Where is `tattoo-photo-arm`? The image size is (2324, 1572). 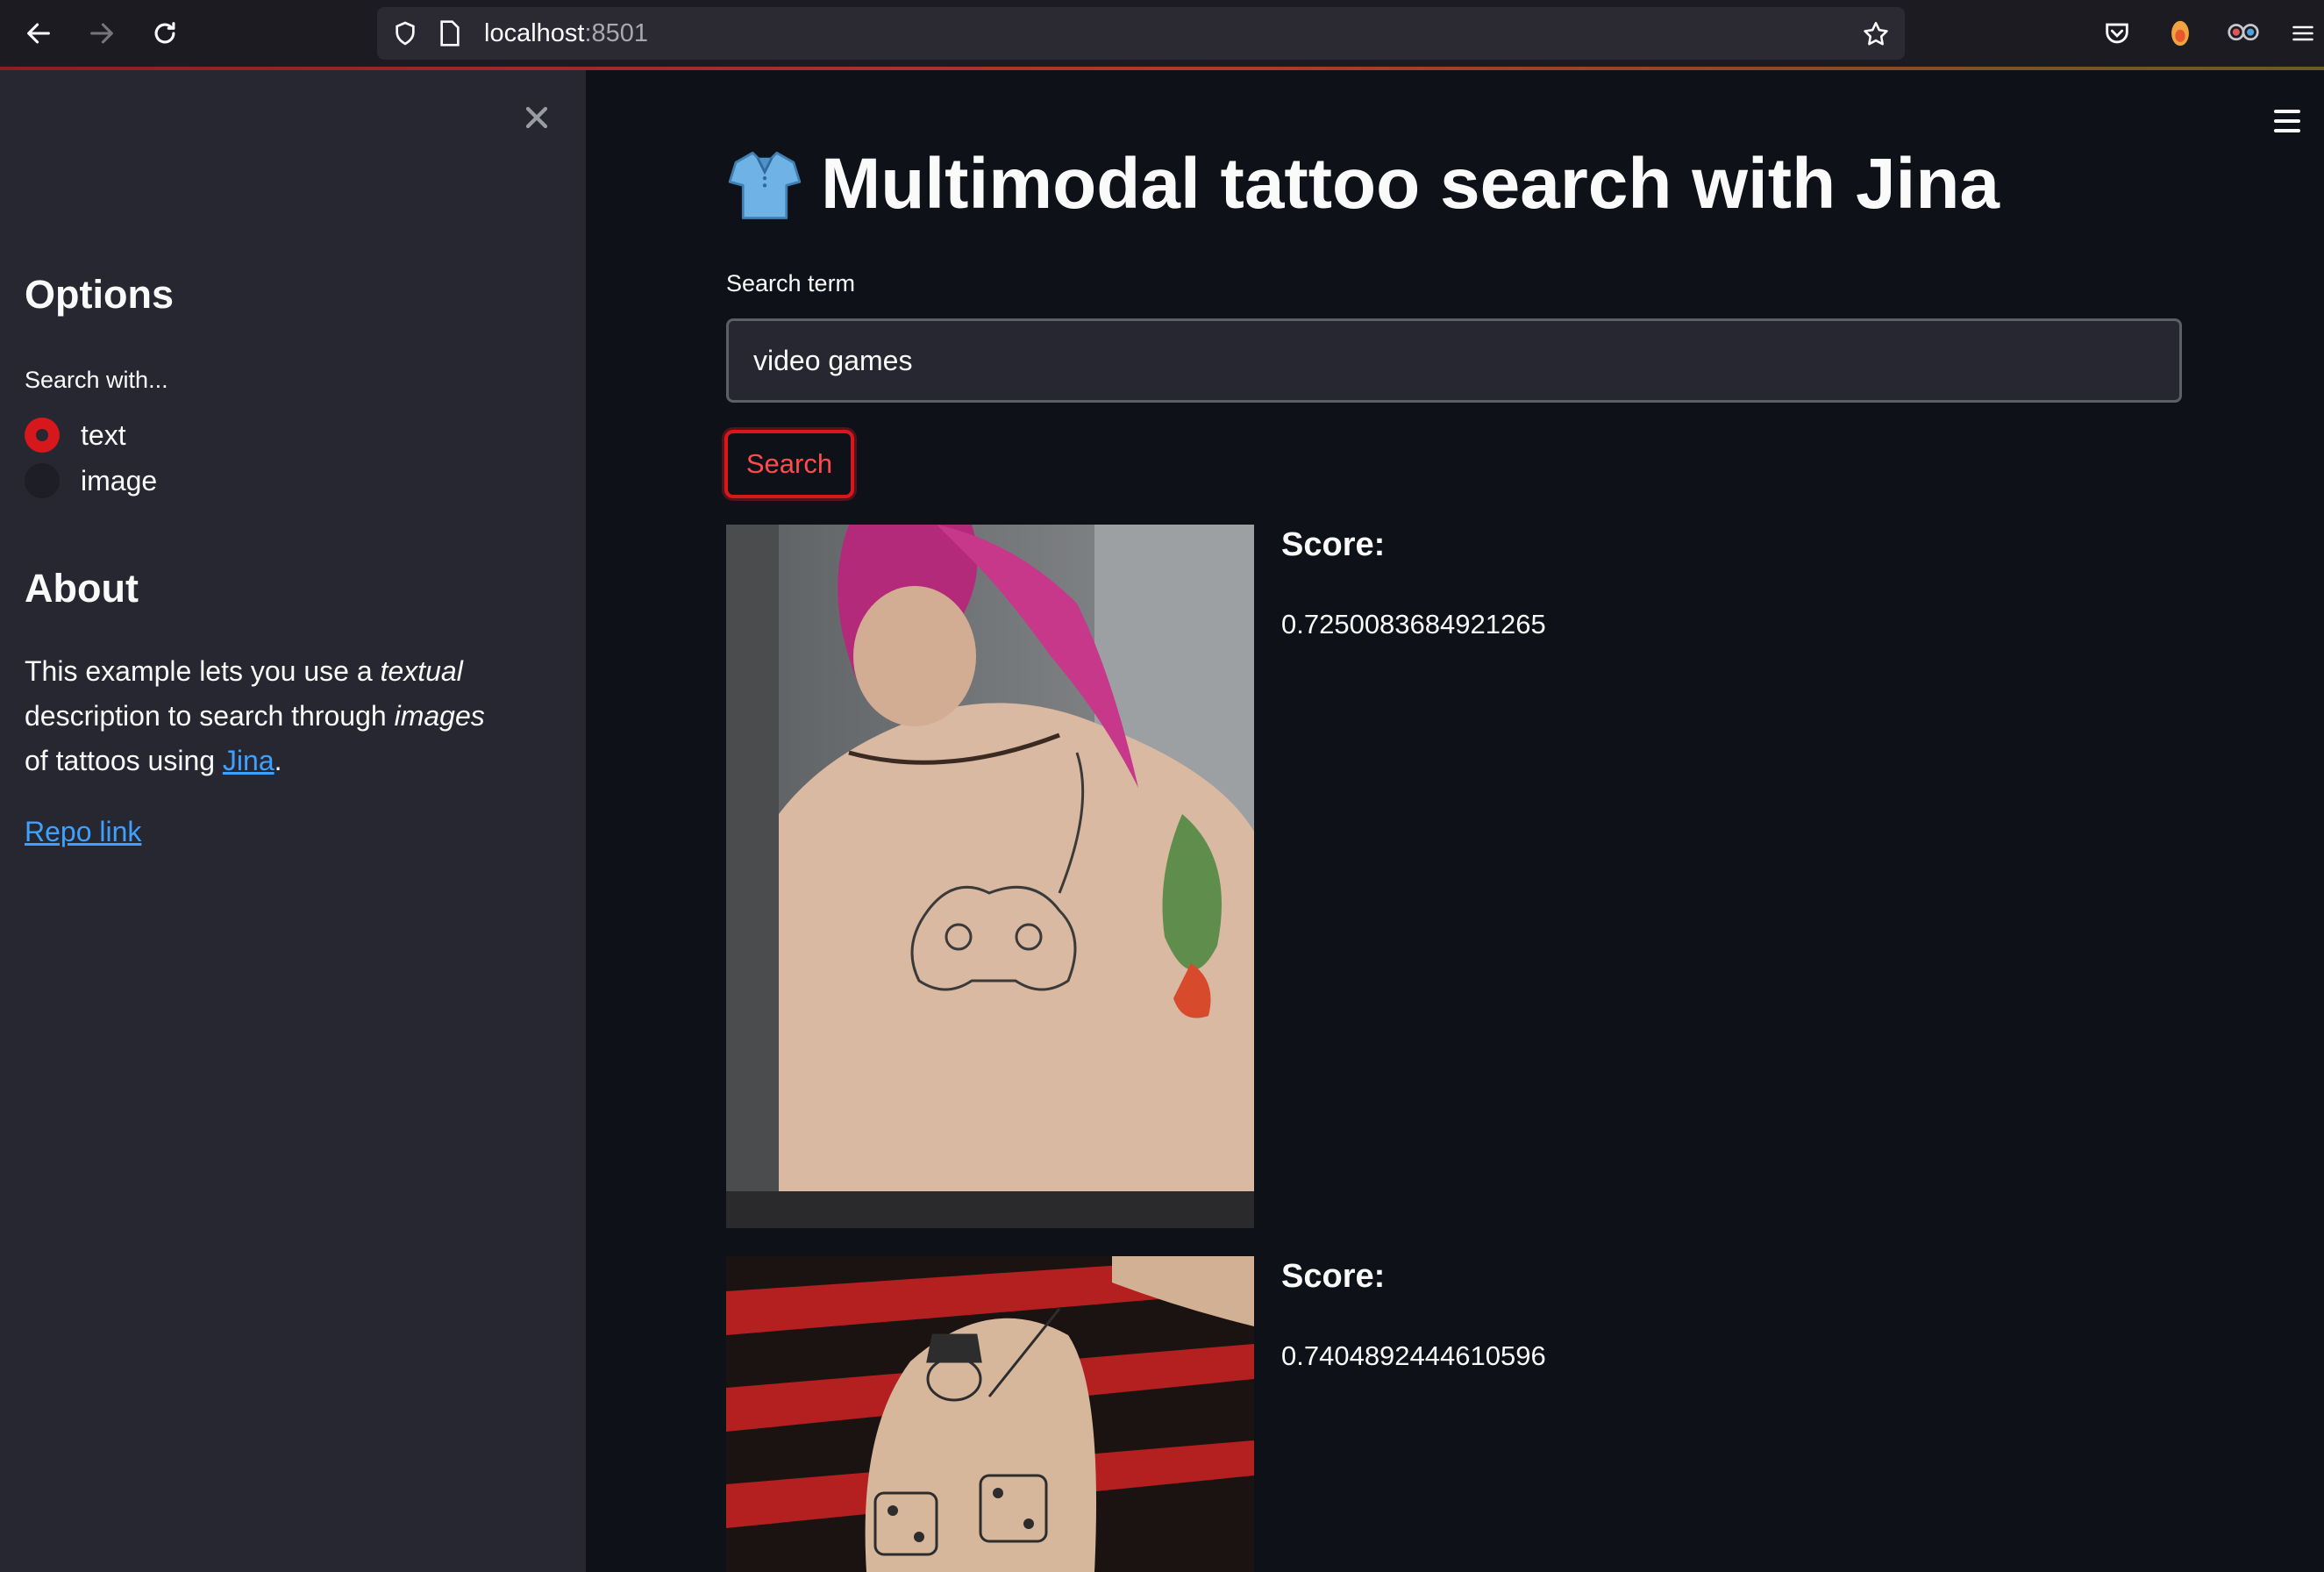
tattoo-photo-arm is located at coordinates (990, 1414).